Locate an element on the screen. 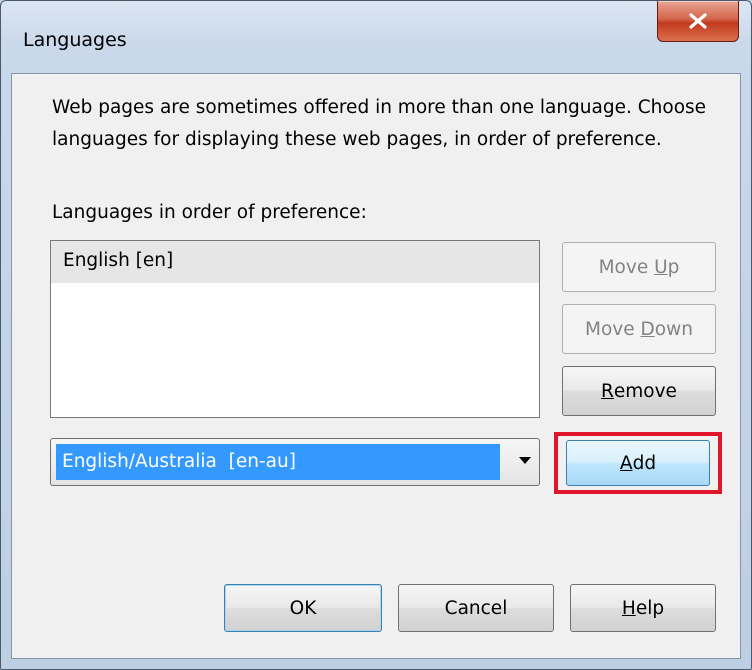 This screenshot has height=670, width=752. add-accesskey: A is located at coordinates (626, 463).